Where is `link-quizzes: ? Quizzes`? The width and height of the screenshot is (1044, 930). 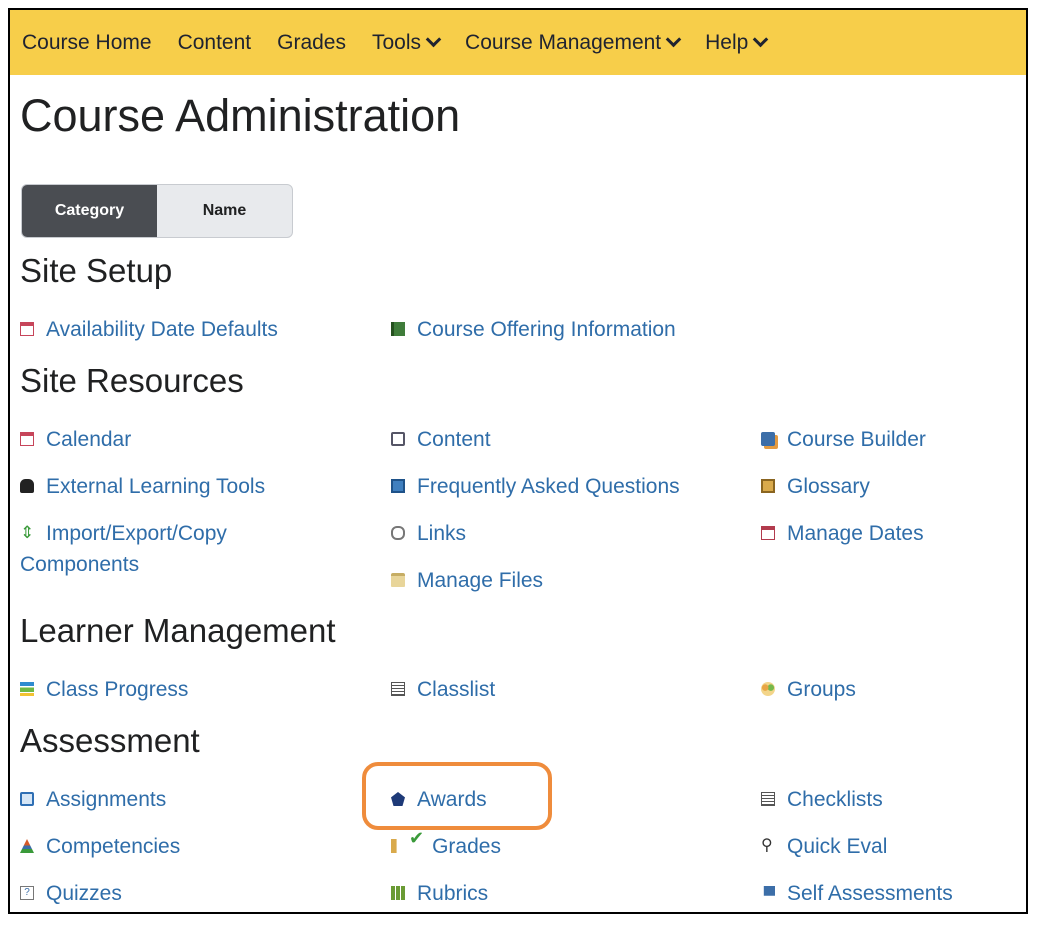
link-quizzes: ? Quizzes is located at coordinates (71, 893).